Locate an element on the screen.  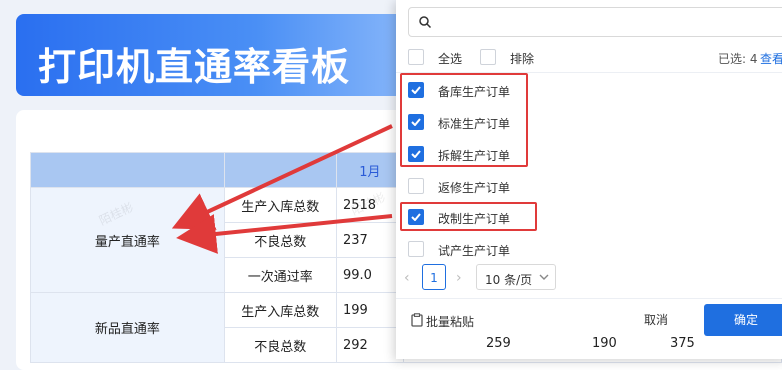
select-all-label: 全选 is located at coordinates (450, 59).